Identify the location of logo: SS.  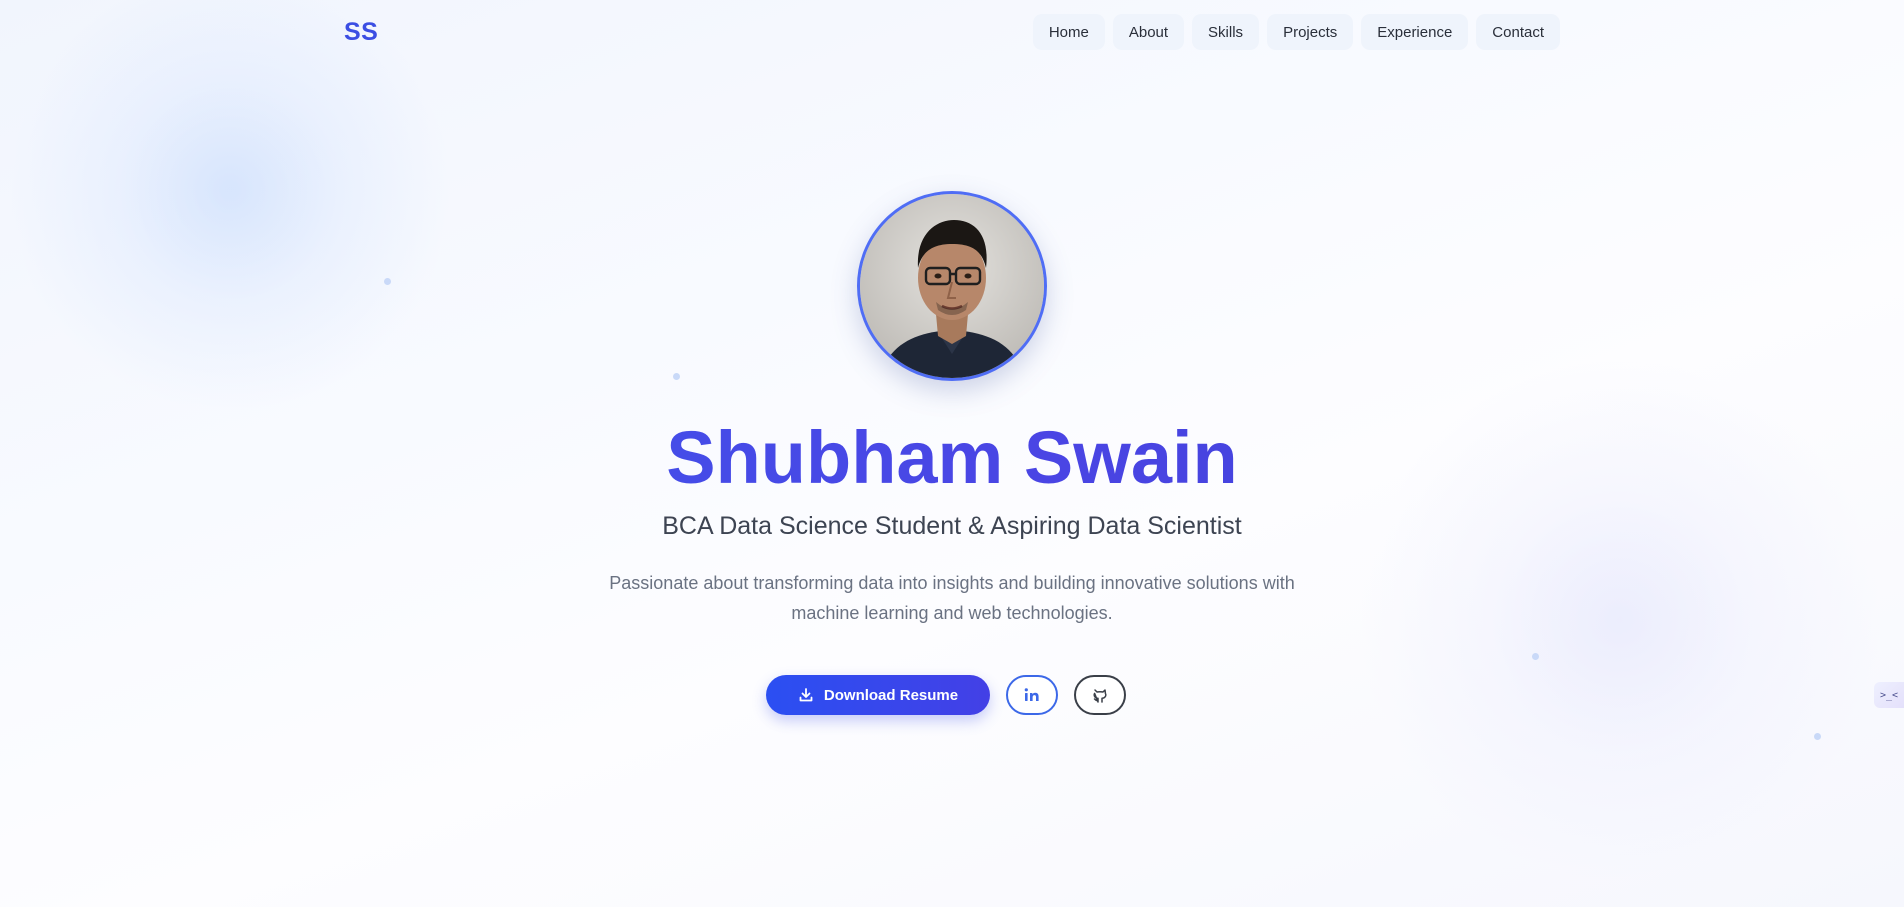
(361, 32).